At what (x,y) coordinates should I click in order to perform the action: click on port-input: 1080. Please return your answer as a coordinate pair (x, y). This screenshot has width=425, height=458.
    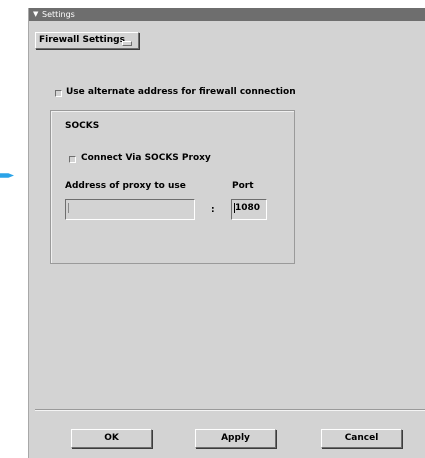
    Looking at the image, I should click on (249, 209).